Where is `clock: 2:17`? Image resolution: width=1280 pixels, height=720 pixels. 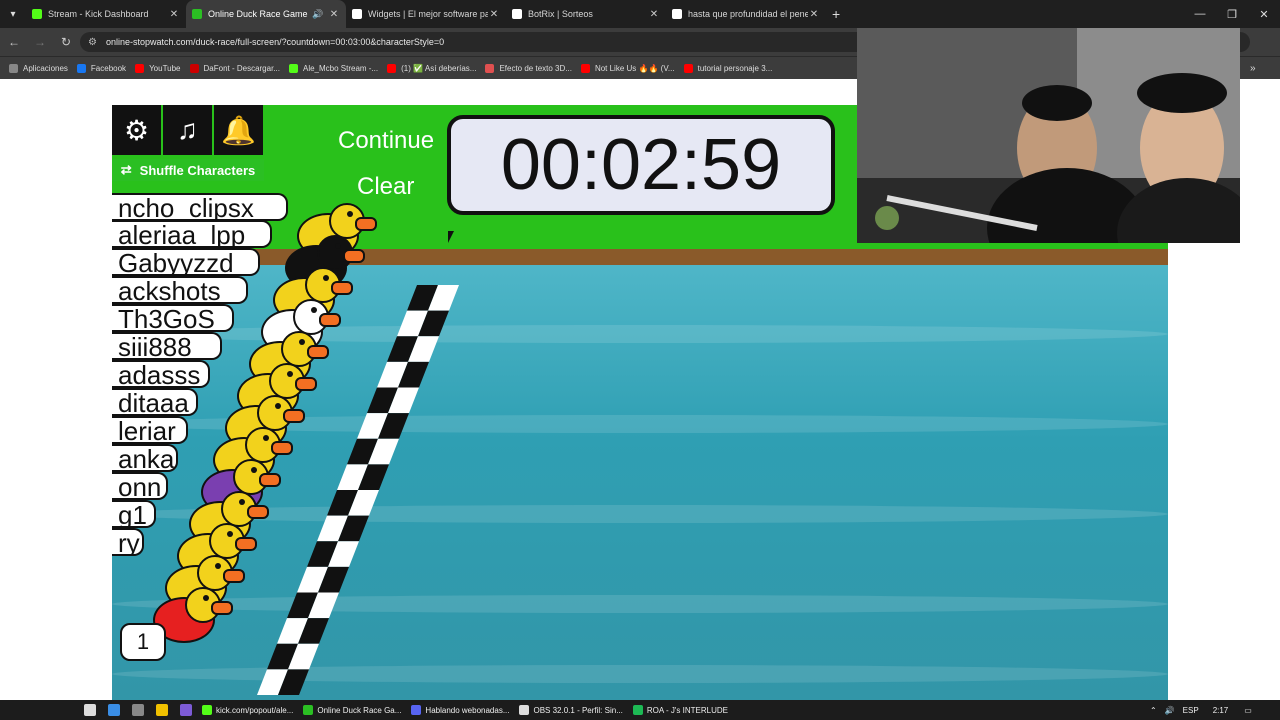
clock: 2:17 is located at coordinates (1221, 710).